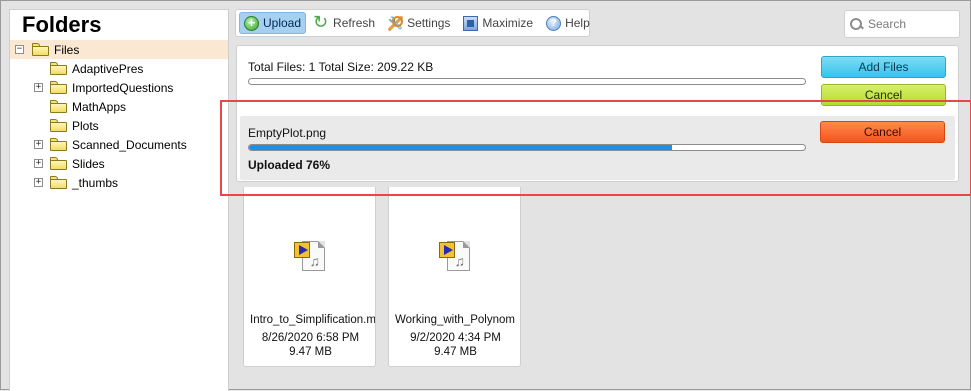  What do you see at coordinates (527, 81) in the screenshot?
I see `total-progress-bar` at bounding box center [527, 81].